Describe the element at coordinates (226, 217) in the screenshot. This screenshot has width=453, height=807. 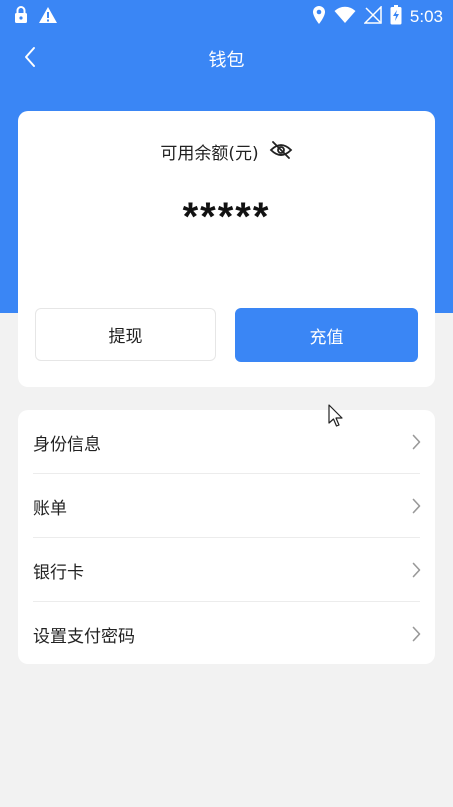
I see `balance-value: *****` at that location.